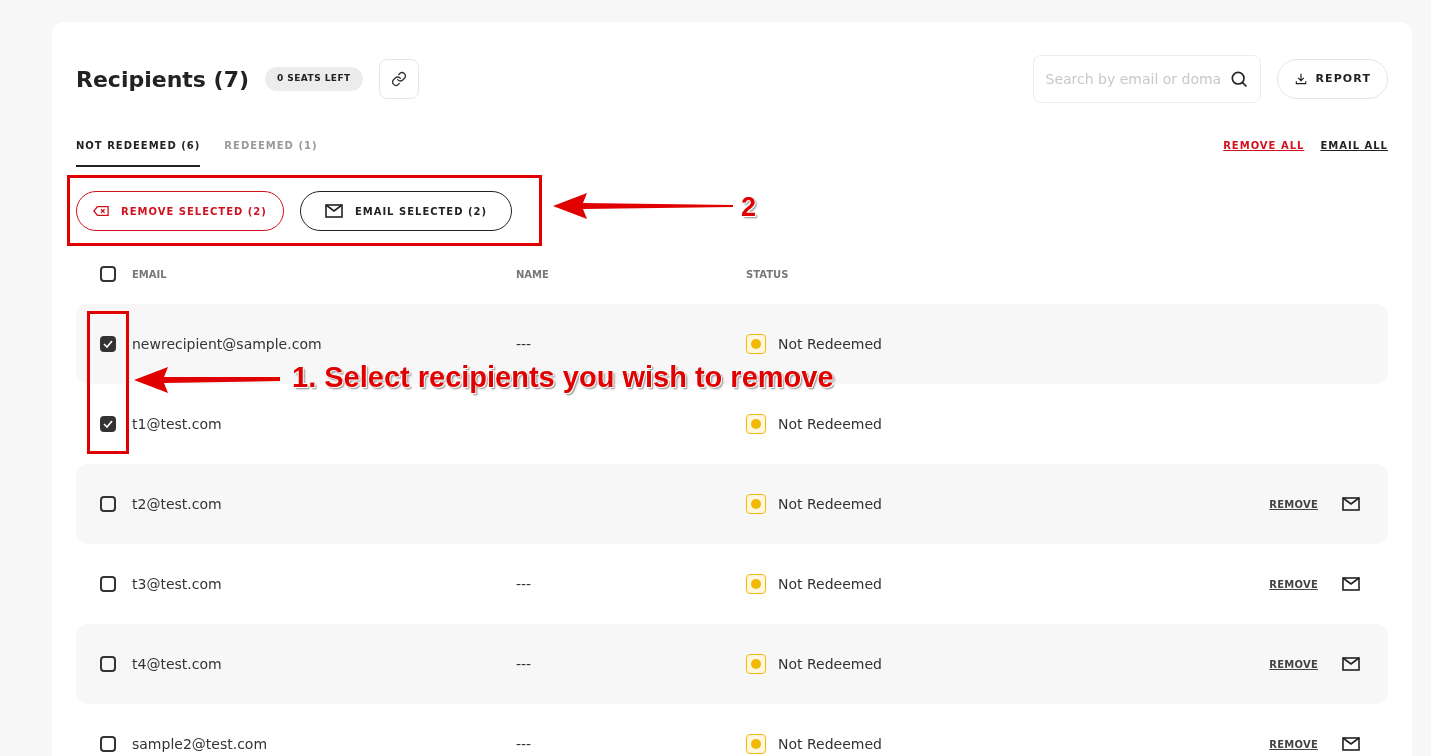 The height and width of the screenshot is (756, 1431). What do you see at coordinates (767, 274) in the screenshot?
I see `column-header: STATUS` at bounding box center [767, 274].